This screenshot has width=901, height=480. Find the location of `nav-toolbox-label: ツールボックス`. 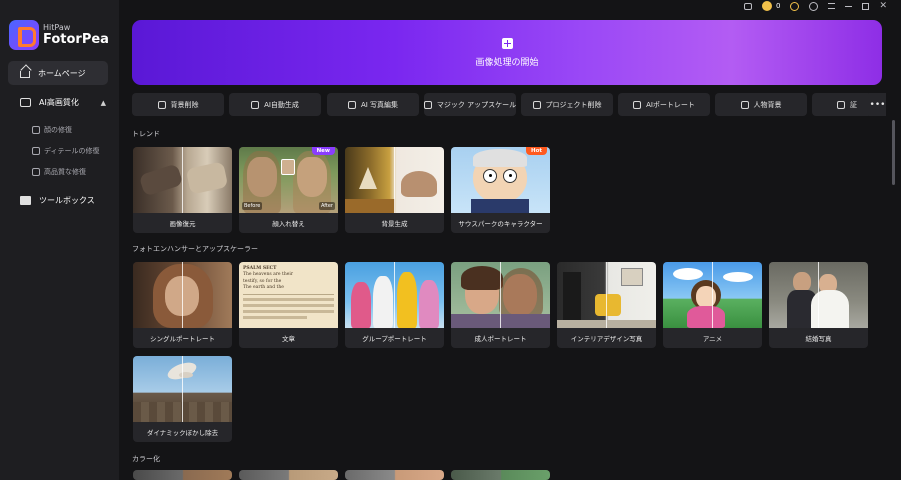

nav-toolbox-label: ツールボックス is located at coordinates (67, 200).